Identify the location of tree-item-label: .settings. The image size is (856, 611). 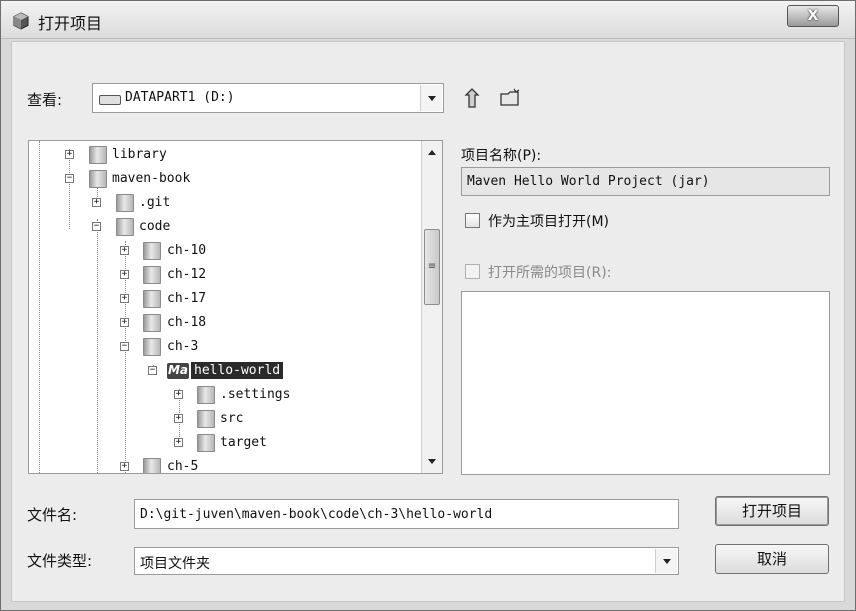
(255, 394).